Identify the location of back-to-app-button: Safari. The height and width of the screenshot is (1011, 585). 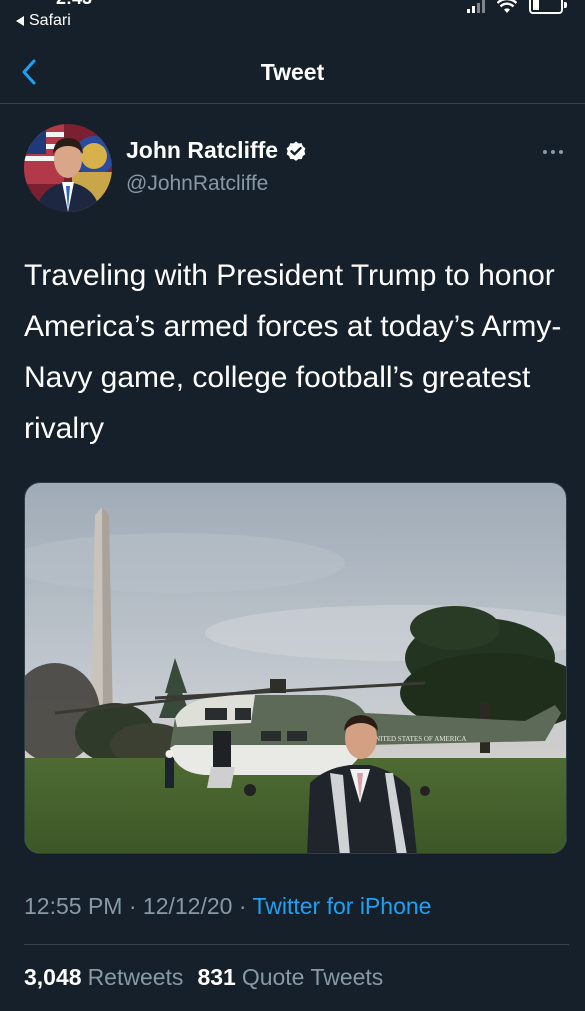
(43, 21).